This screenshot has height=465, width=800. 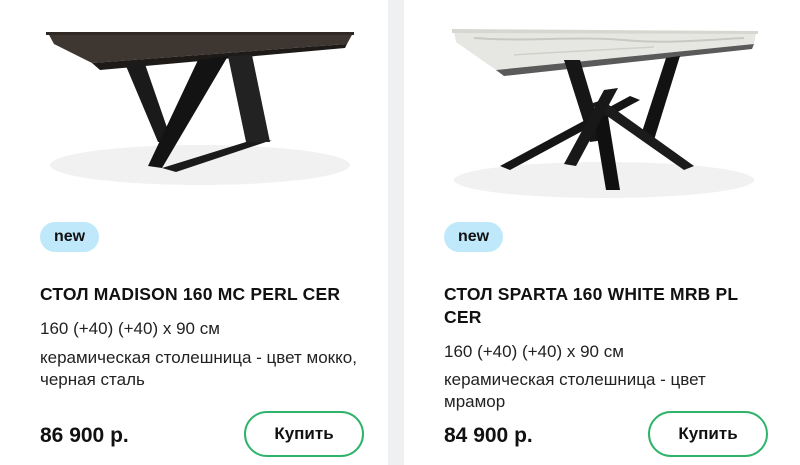 I want to click on product-title: СТОЛ SPARTA 160 WHITE MRB PL CER, so click(x=609, y=306).